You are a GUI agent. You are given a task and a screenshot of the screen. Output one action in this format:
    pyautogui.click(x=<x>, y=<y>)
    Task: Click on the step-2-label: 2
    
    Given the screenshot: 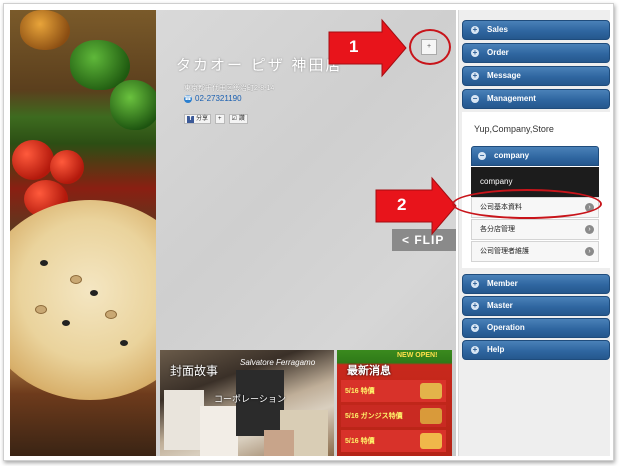 What is the action you would take?
    pyautogui.click(x=402, y=204)
    